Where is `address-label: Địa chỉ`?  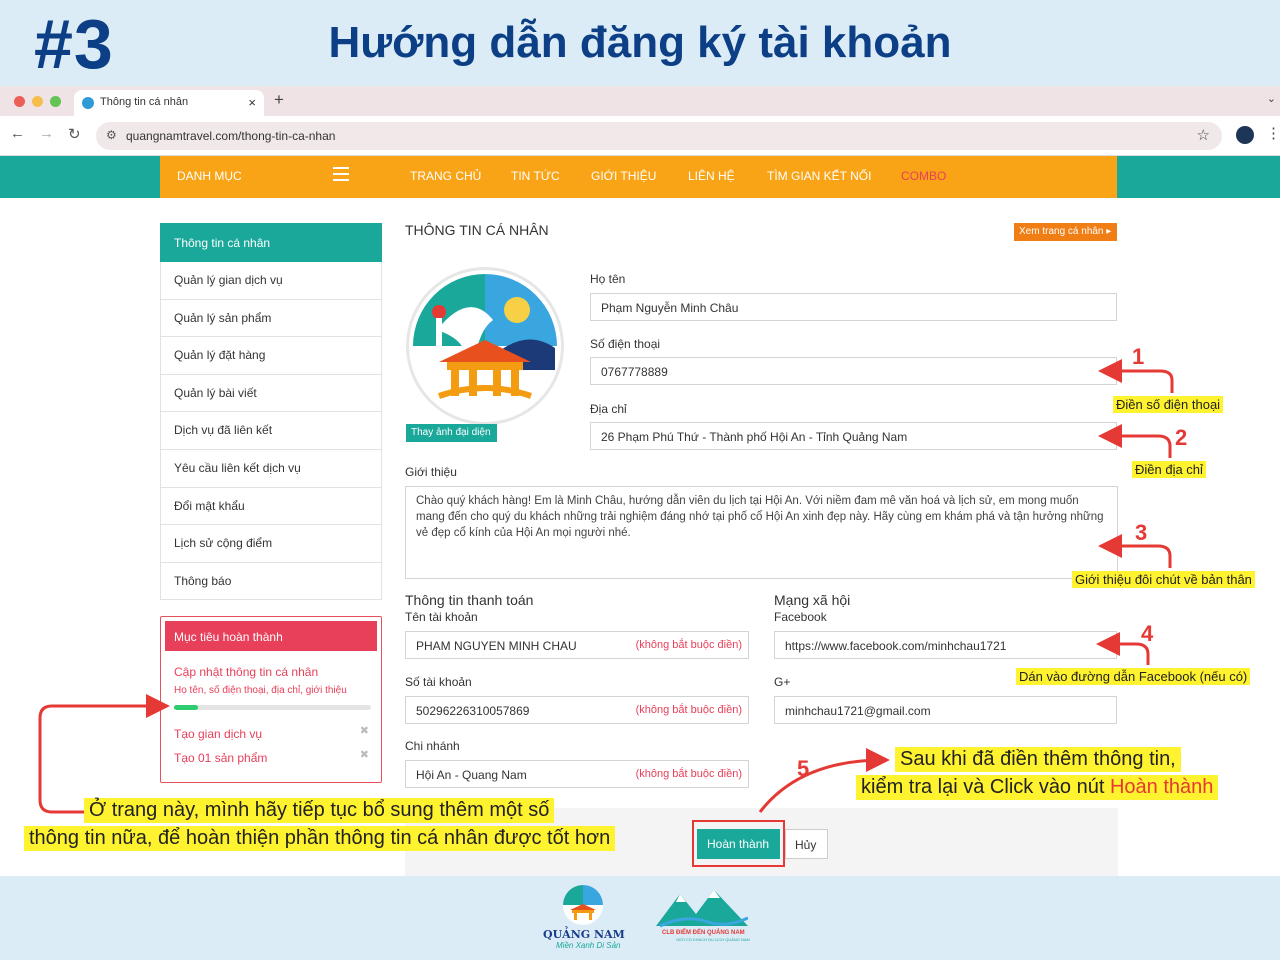 address-label: Địa chỉ is located at coordinates (608, 409).